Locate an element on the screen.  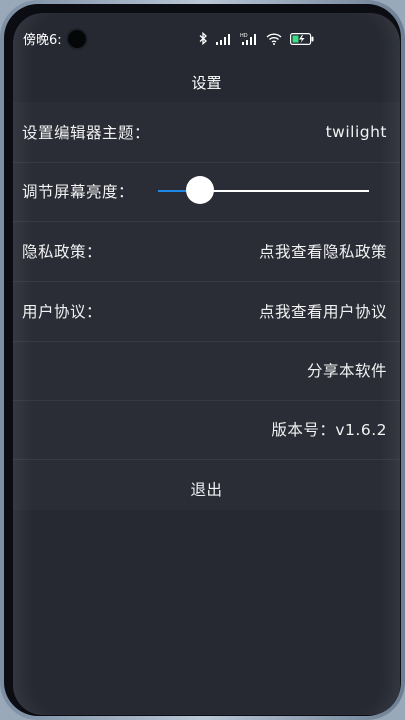
agreement-label: 用户协议： is located at coordinates (62, 312).